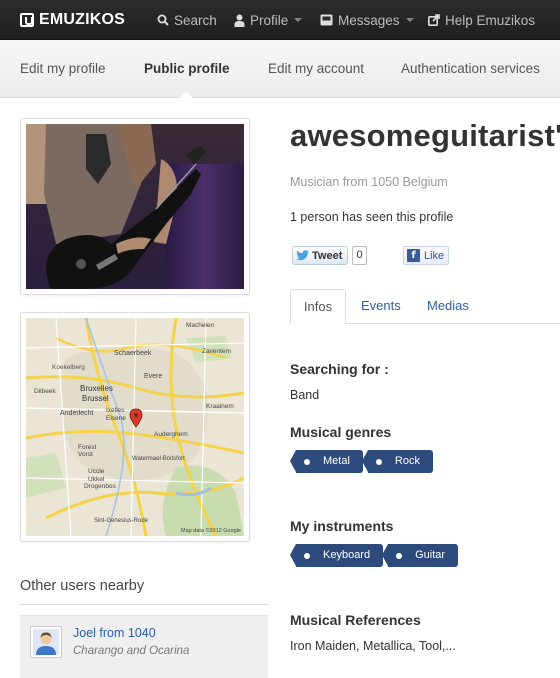  I want to click on facebook-like-button: f Like, so click(426, 255).